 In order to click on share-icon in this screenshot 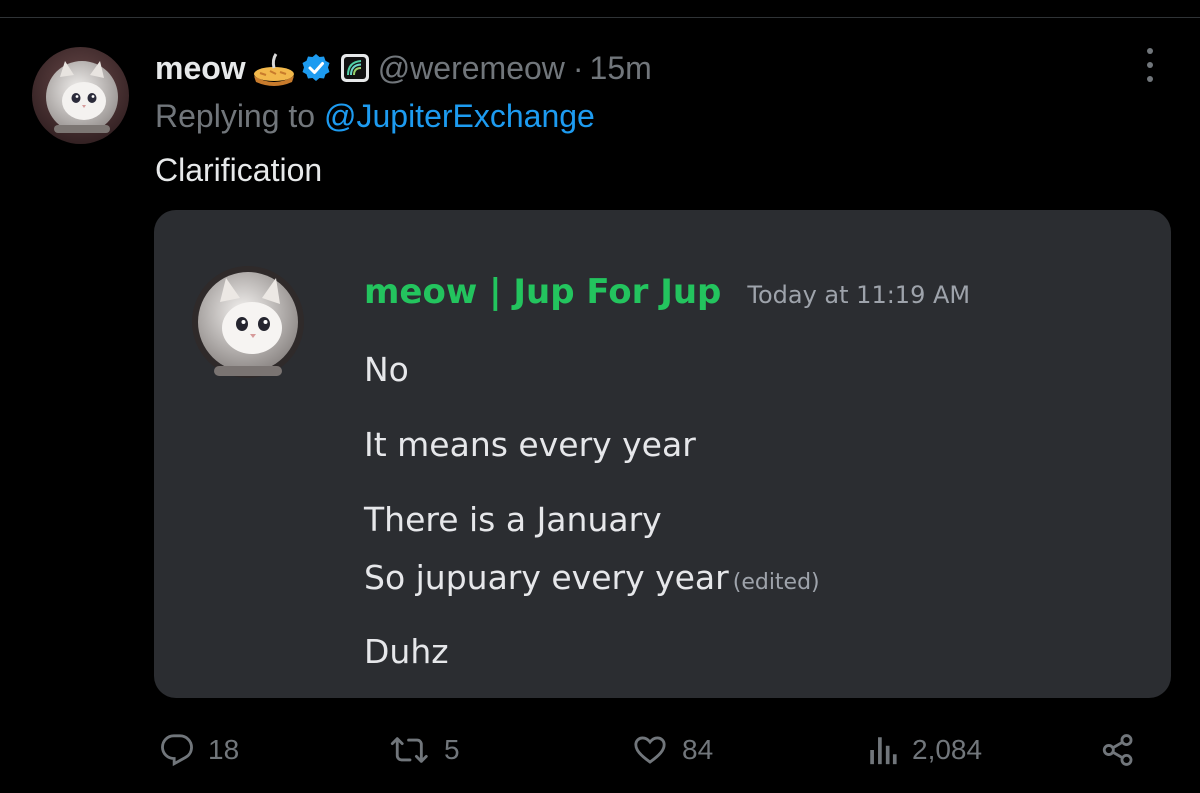, I will do `click(1117, 750)`.